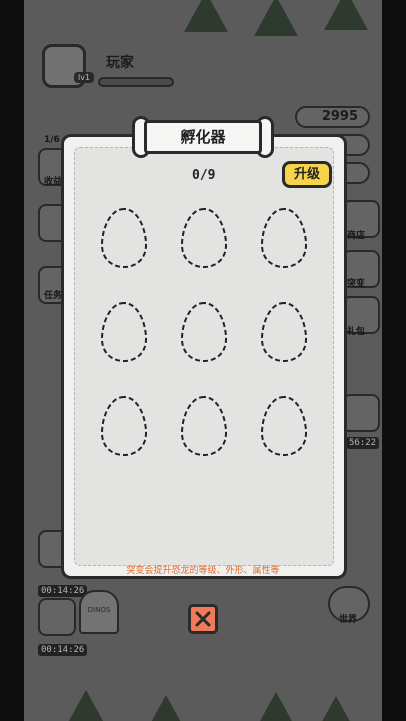  What do you see at coordinates (307, 174) in the screenshot?
I see `upgrade-button: 升级` at bounding box center [307, 174].